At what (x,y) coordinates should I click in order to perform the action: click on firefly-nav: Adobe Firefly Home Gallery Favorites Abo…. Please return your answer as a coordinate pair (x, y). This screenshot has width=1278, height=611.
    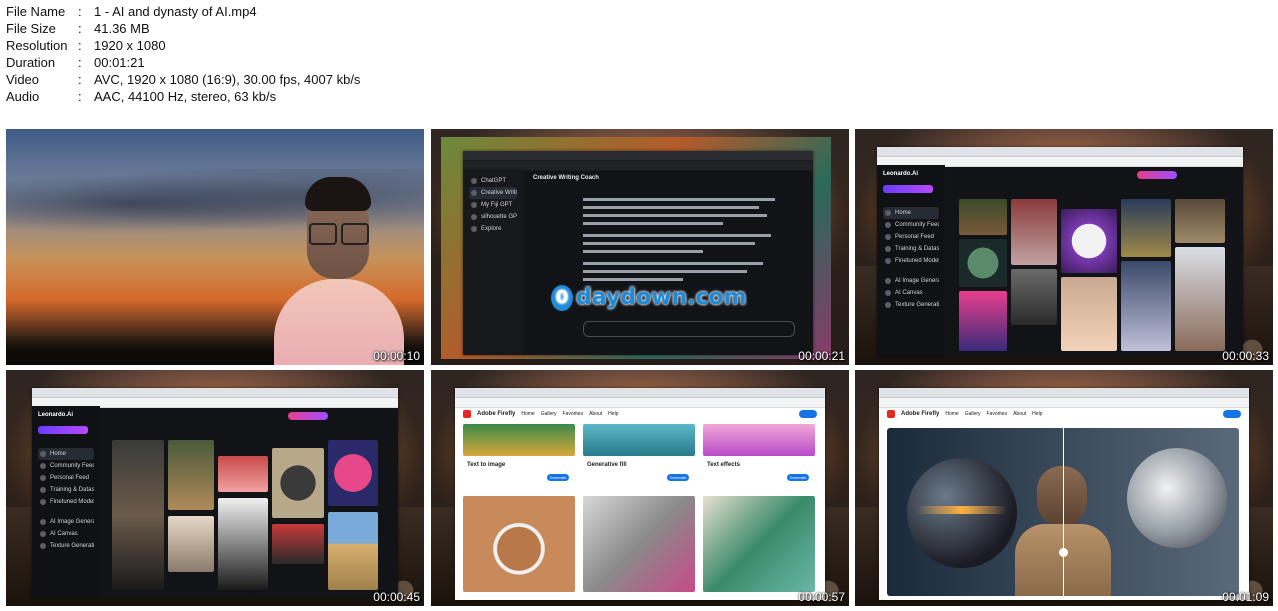
    Looking at the image, I should click on (964, 414).